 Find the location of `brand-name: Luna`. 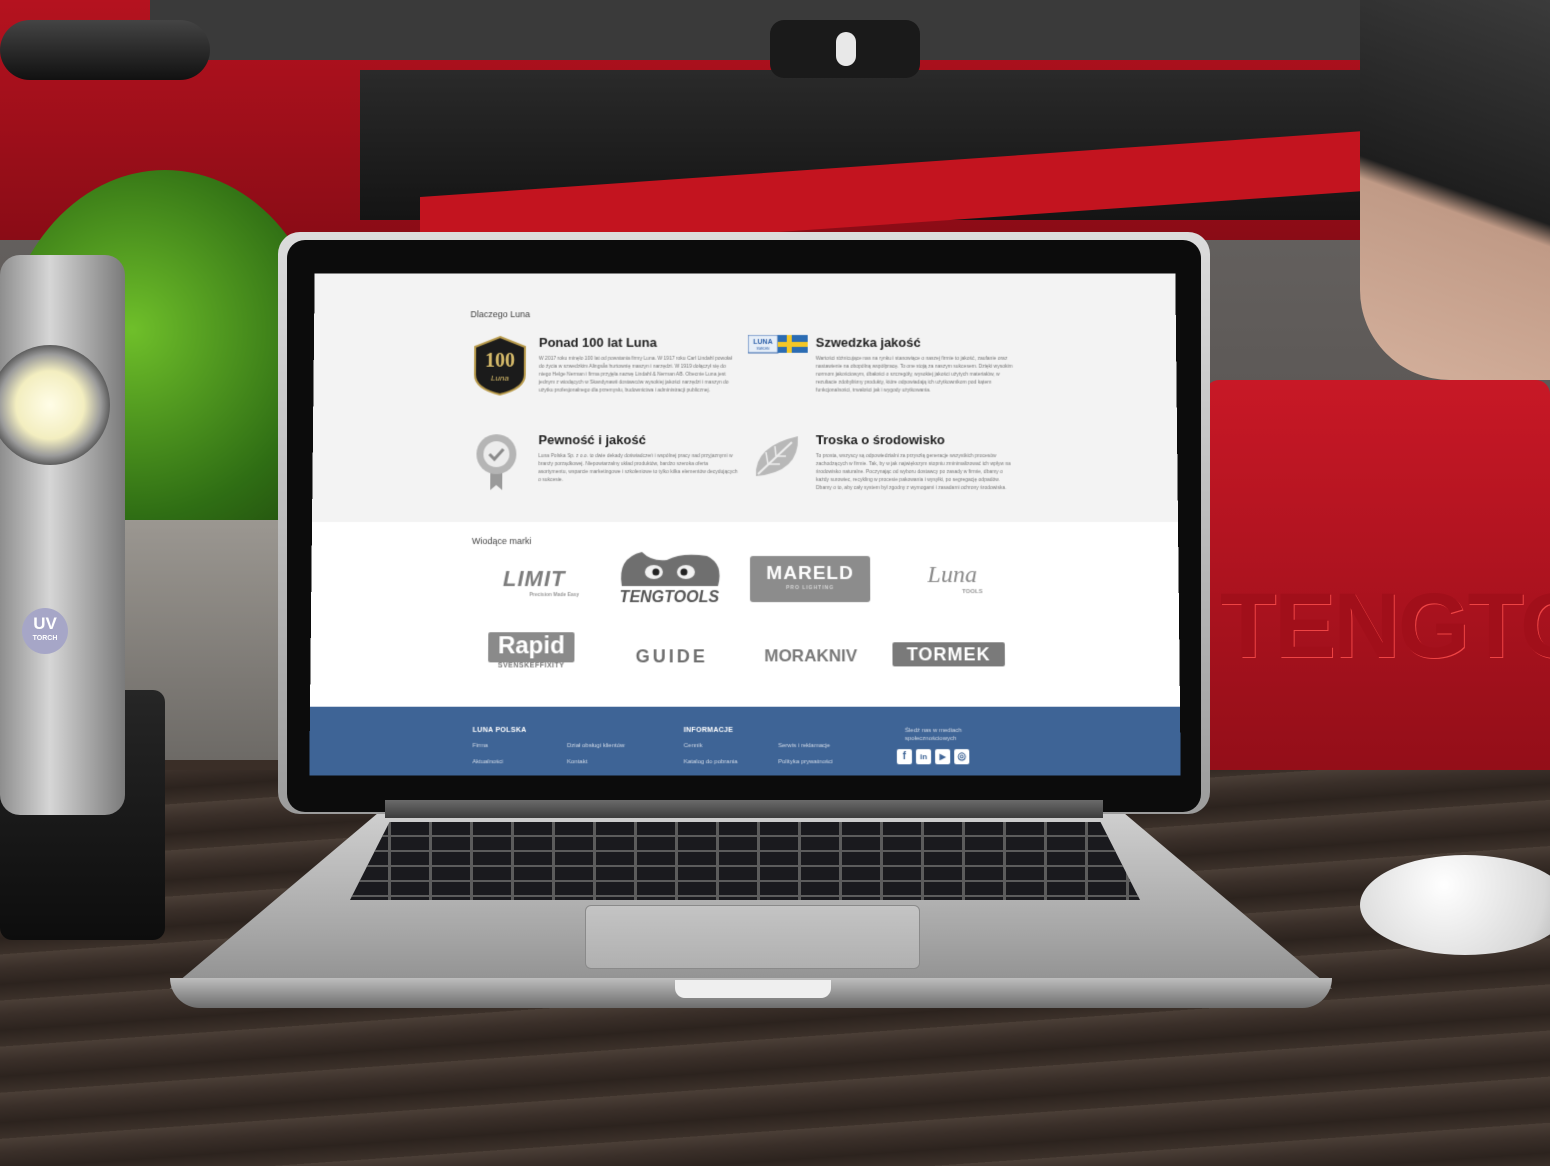

brand-name: Luna is located at coordinates (952, 575).